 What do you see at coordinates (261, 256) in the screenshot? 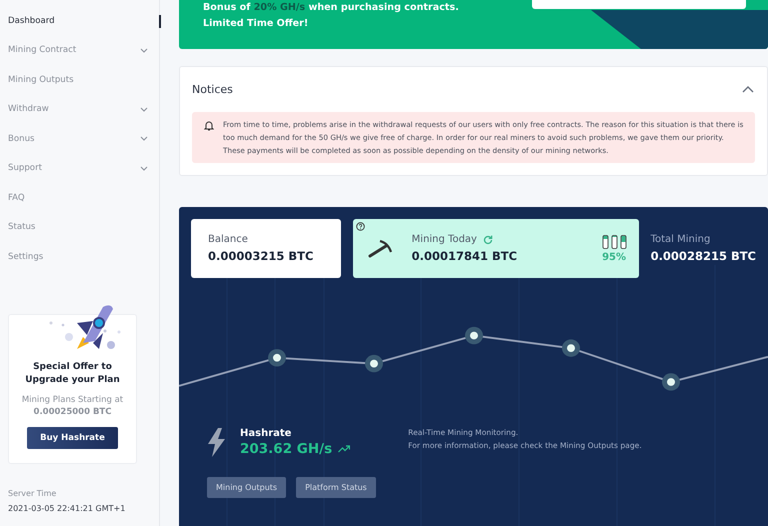
I see `balance-value: 0.00003215 BTC` at bounding box center [261, 256].